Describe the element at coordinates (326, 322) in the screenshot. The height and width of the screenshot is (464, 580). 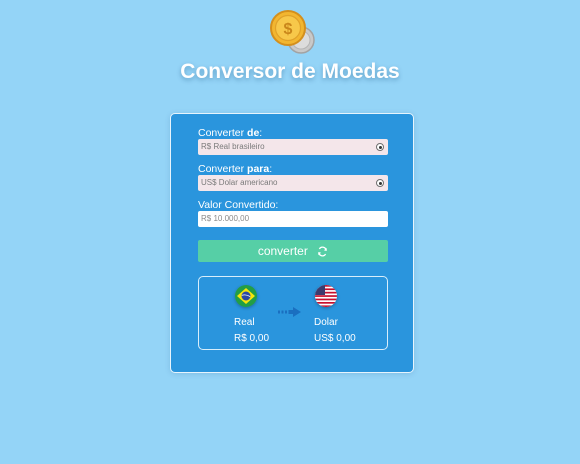
I see `to-currency-name: Dolar` at that location.